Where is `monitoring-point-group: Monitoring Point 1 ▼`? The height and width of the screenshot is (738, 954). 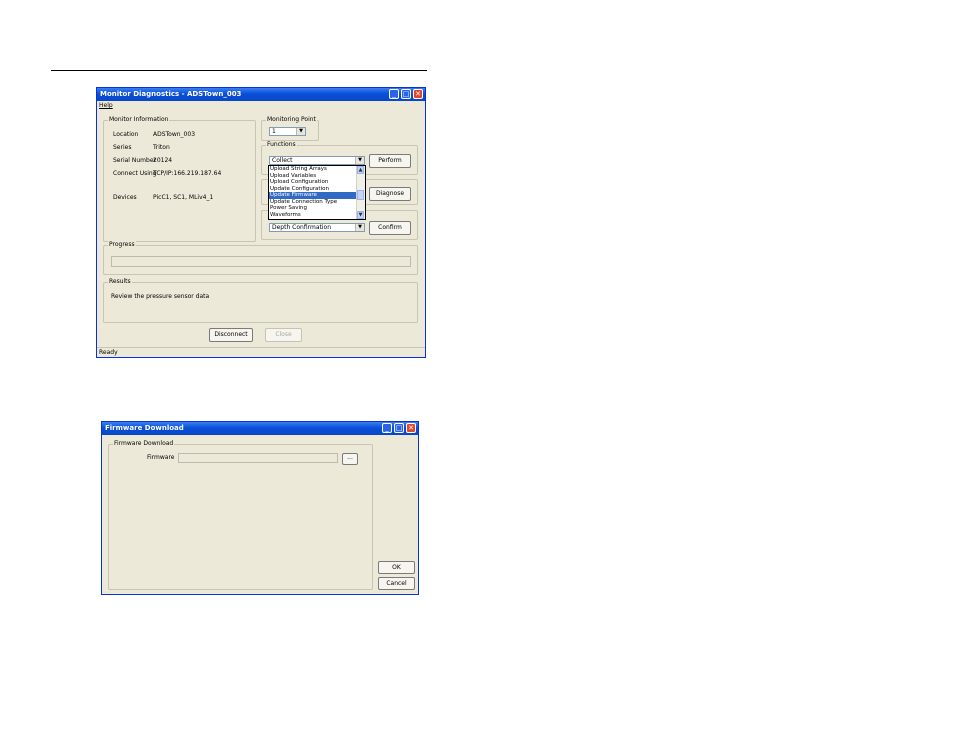 monitoring-point-group: Monitoring Point 1 ▼ is located at coordinates (290, 128).